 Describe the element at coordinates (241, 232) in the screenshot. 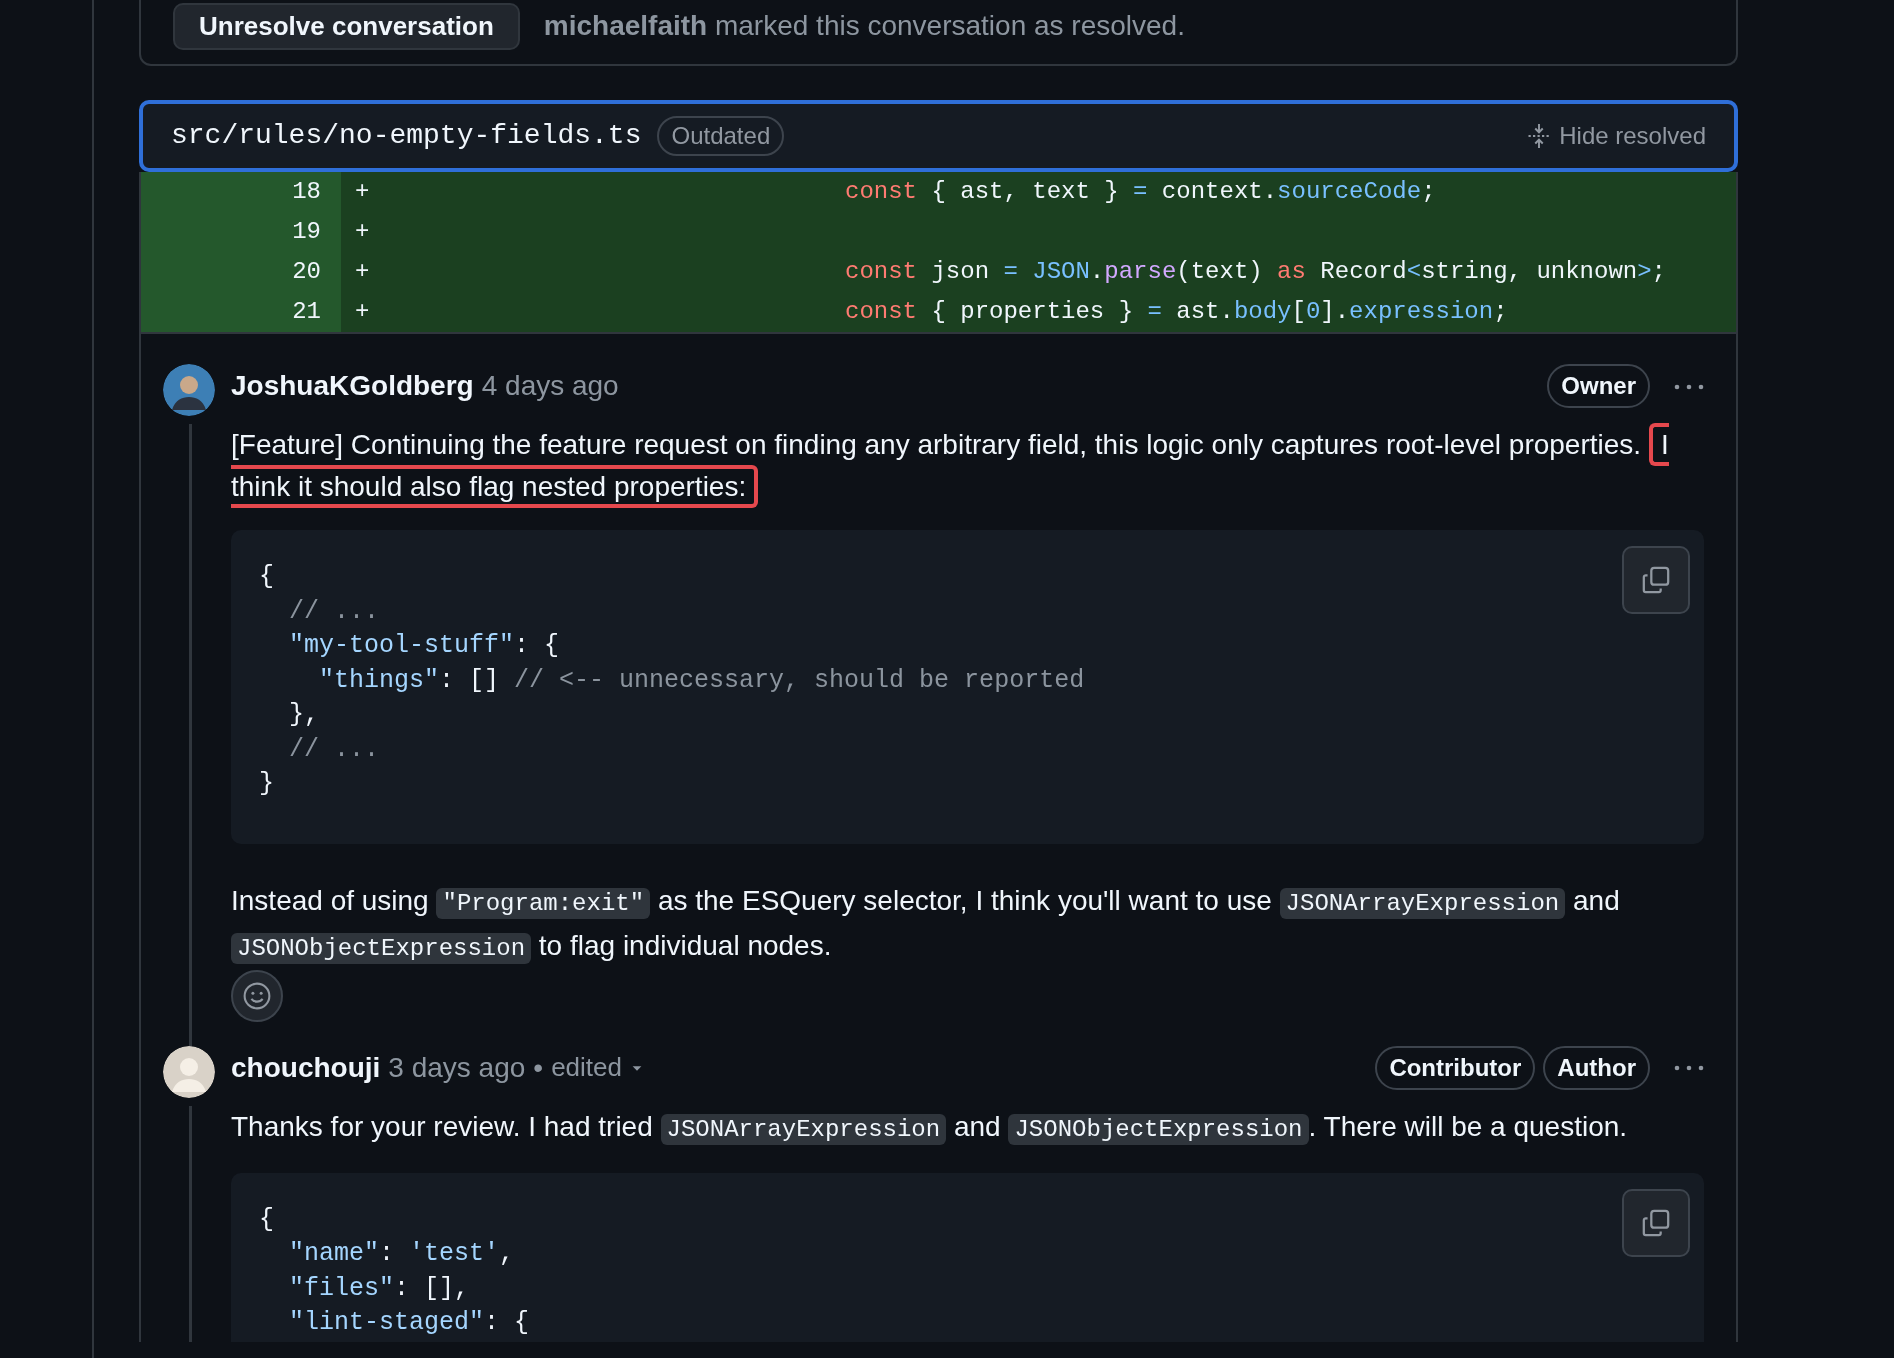

I see `line-number: 19` at that location.